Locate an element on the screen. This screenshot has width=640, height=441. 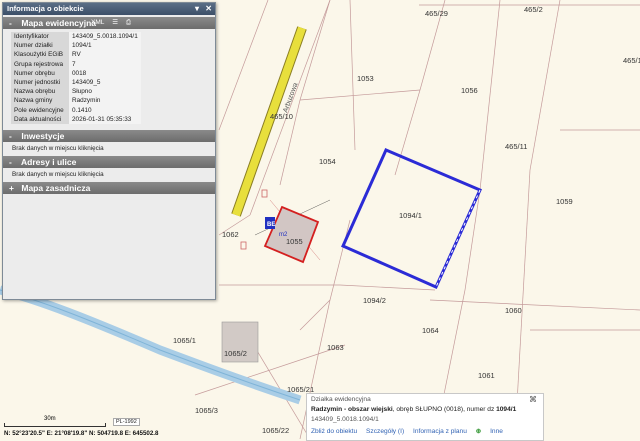
attr-key: Klasoużytki EGiB is located at coordinates (40, 55).